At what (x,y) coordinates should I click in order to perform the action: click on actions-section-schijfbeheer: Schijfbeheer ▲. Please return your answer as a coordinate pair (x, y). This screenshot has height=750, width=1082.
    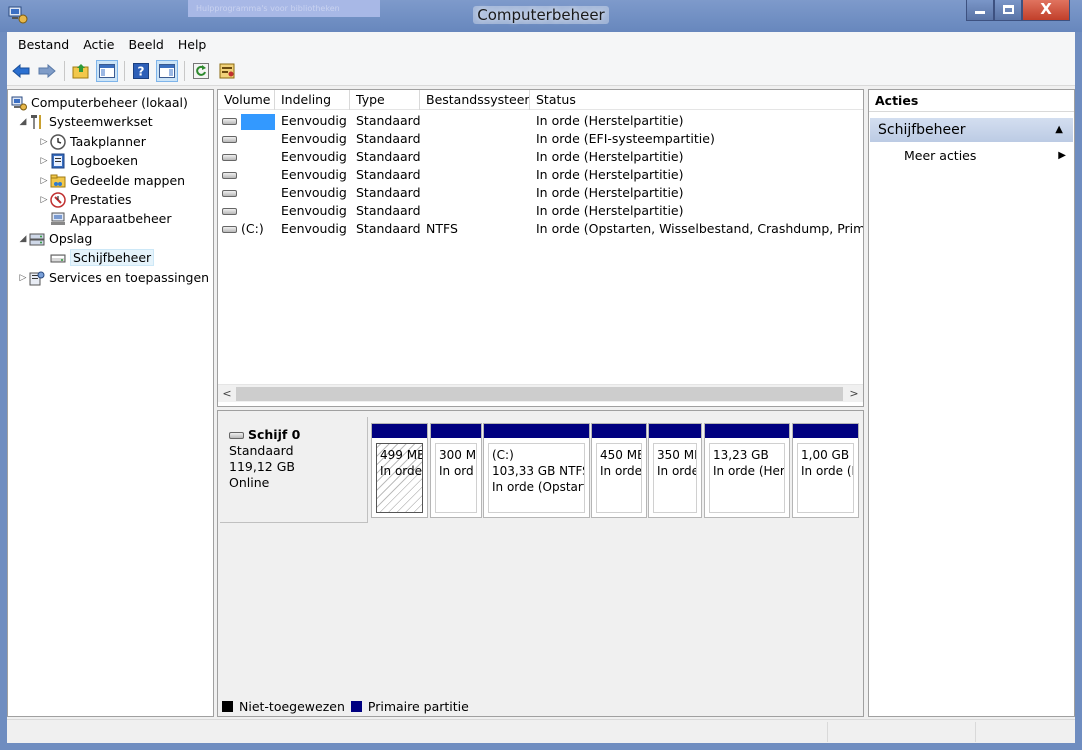
    Looking at the image, I should click on (971, 130).